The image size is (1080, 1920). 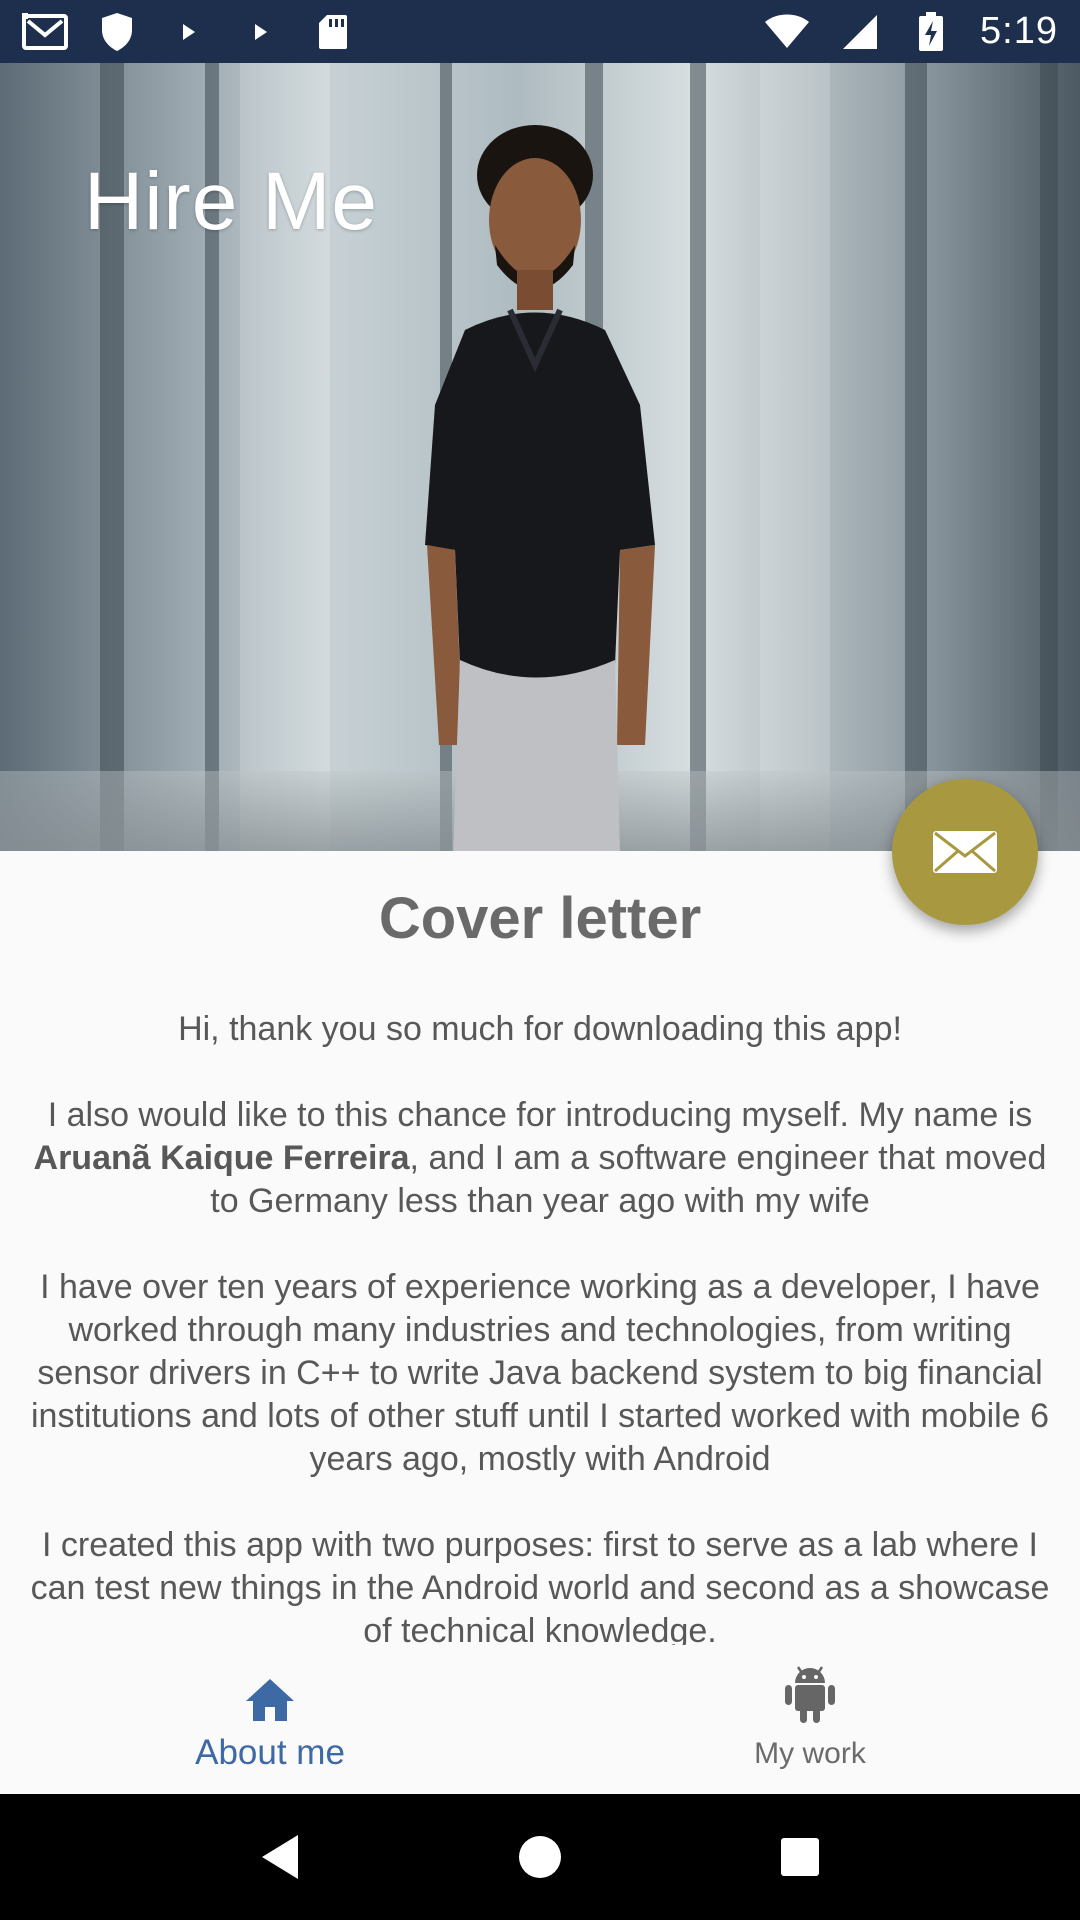 I want to click on nav-item-about-me: About me, so click(x=270, y=1719).